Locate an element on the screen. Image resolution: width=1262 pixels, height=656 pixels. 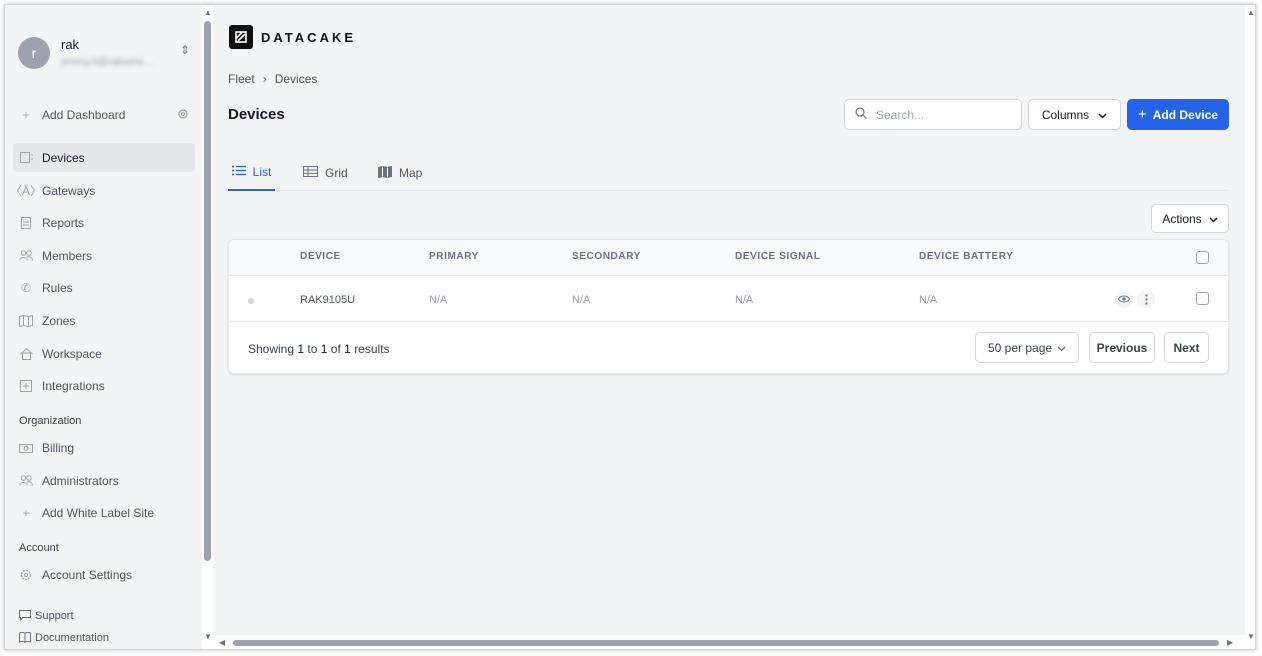
search-box is located at coordinates (933, 114).